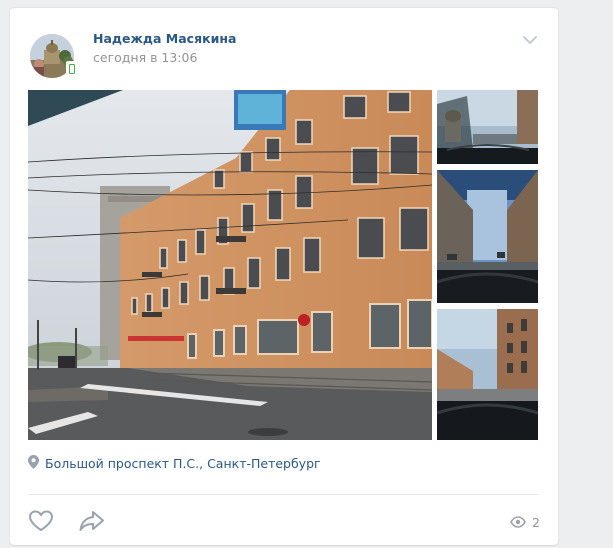 This screenshot has height=548, width=613. I want to click on views-counter: 2, so click(525, 522).